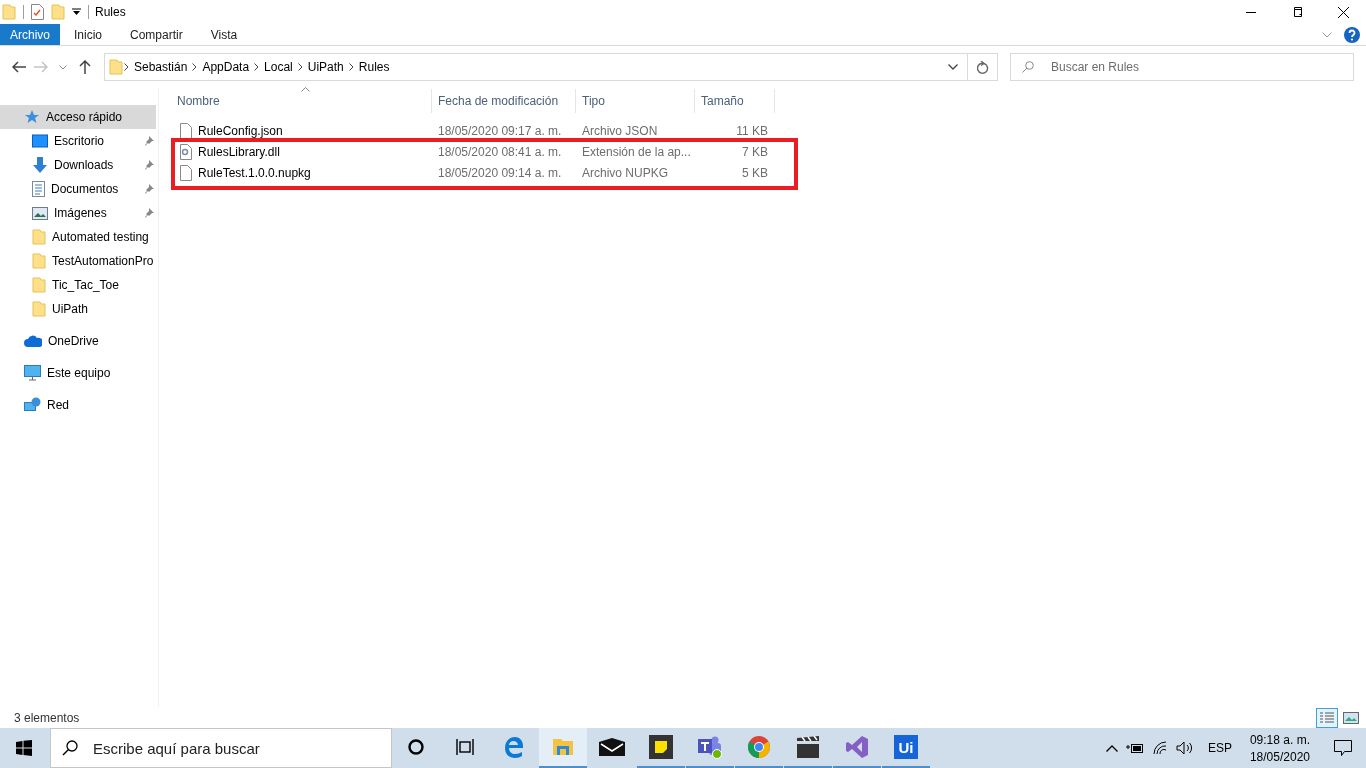 The height and width of the screenshot is (768, 1366). I want to click on file-name: RuleConfig.json, so click(240, 130).